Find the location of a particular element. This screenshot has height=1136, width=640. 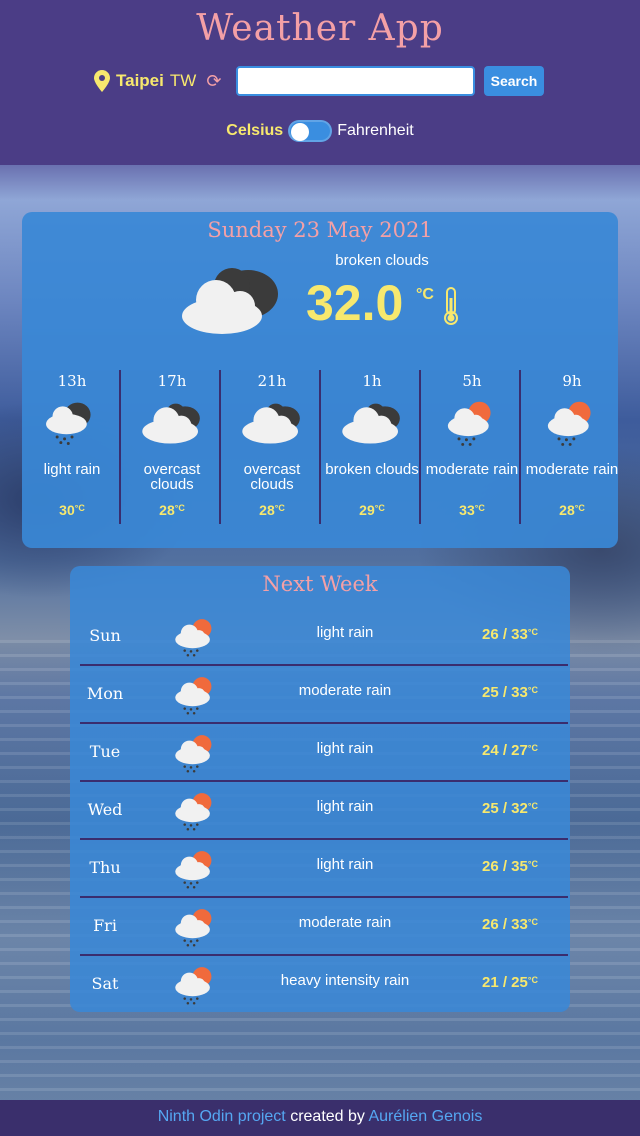

celsius-label: Celsius is located at coordinates (255, 130).